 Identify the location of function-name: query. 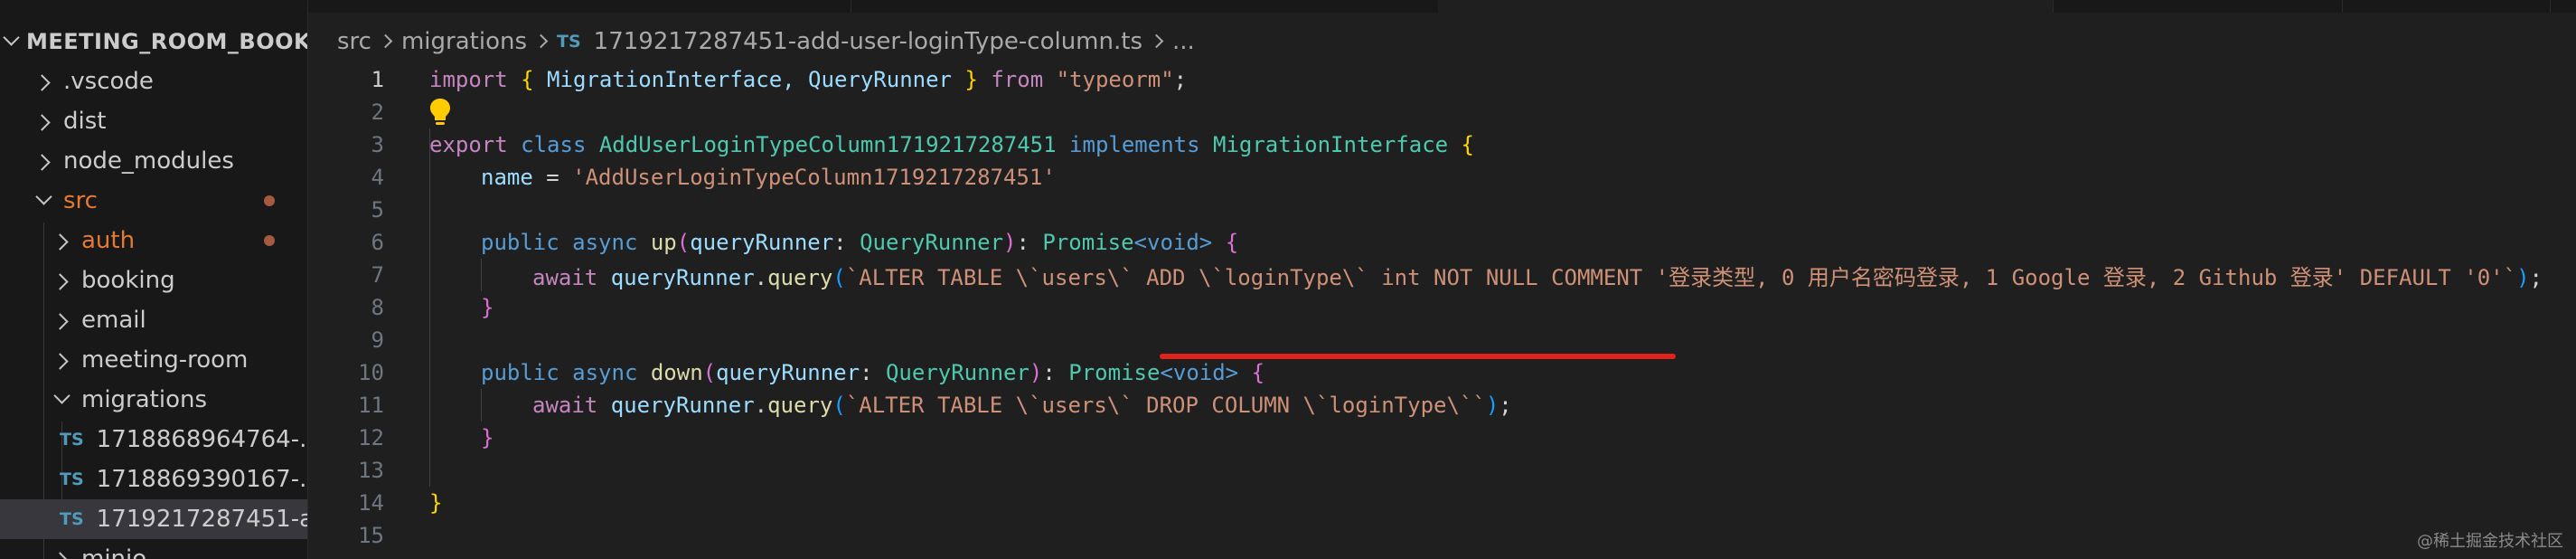
(800, 405).